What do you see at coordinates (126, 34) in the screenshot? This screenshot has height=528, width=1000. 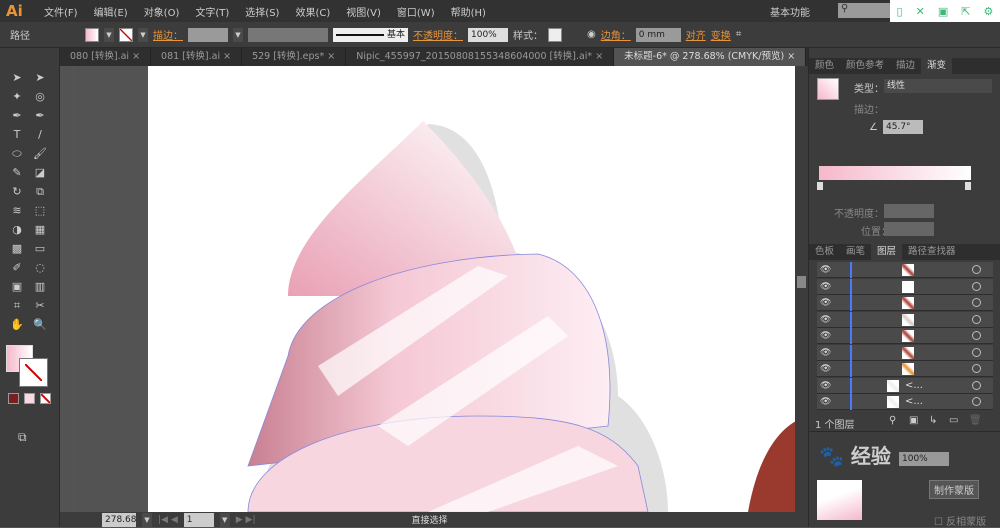 I see `stroke-swatch` at bounding box center [126, 34].